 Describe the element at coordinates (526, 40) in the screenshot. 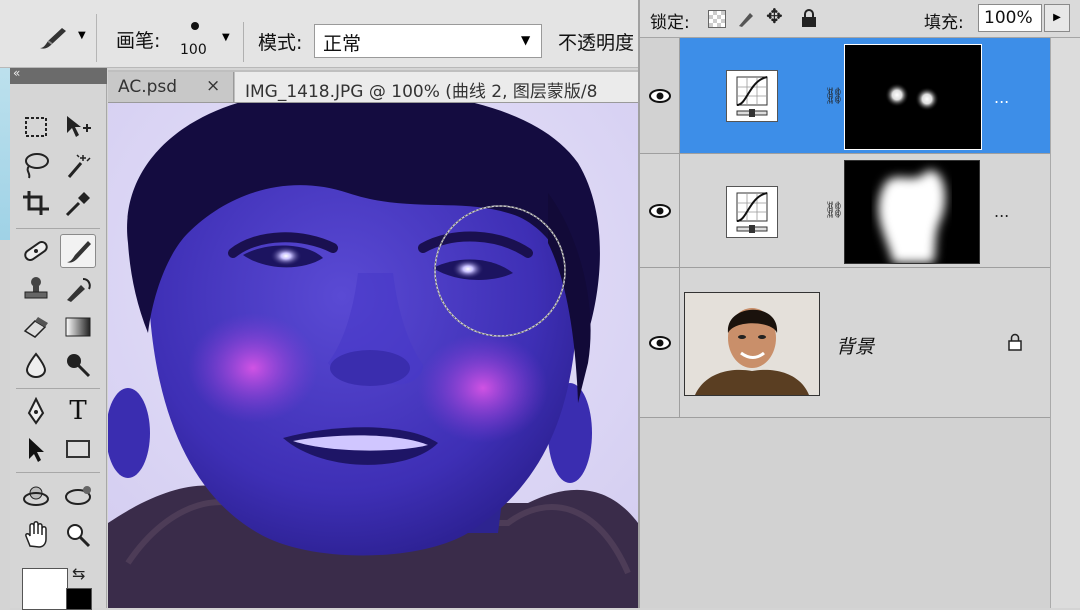

I see `chevron-down-icon: ▼` at that location.